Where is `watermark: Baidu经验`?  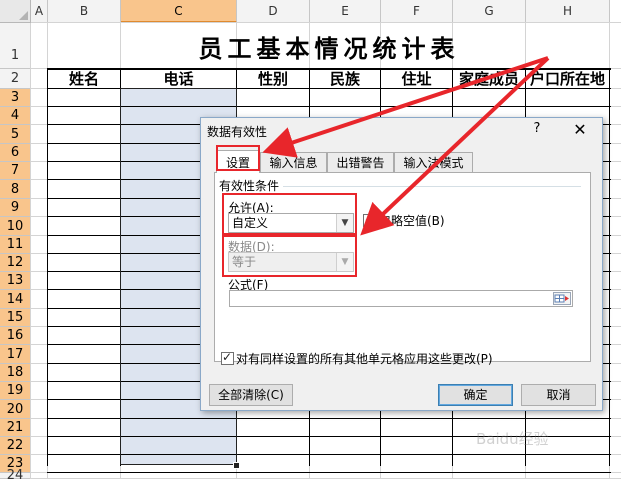 watermark: Baidu经验 is located at coordinates (512, 439).